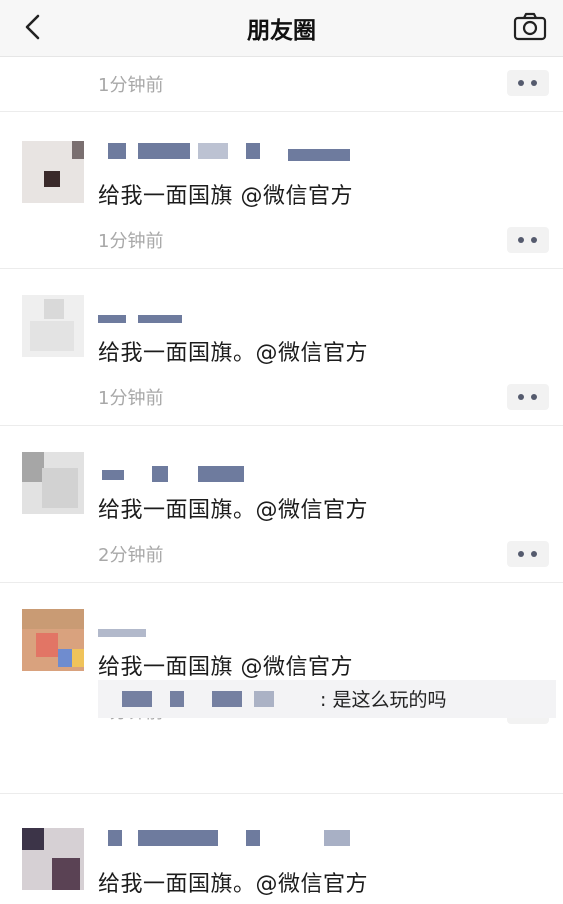 Image resolution: width=563 pixels, height=904 pixels. I want to click on camera-icon, so click(530, 26).